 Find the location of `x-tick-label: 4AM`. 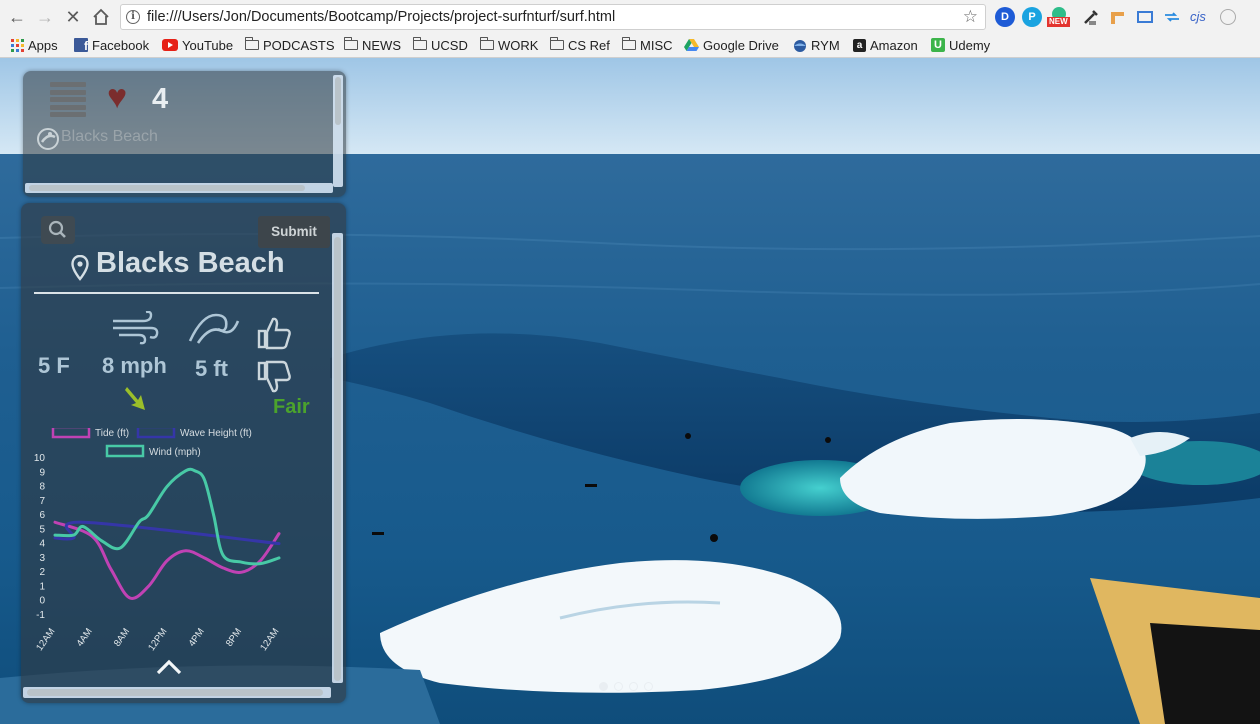

x-tick-label: 4AM is located at coordinates (85, 637).